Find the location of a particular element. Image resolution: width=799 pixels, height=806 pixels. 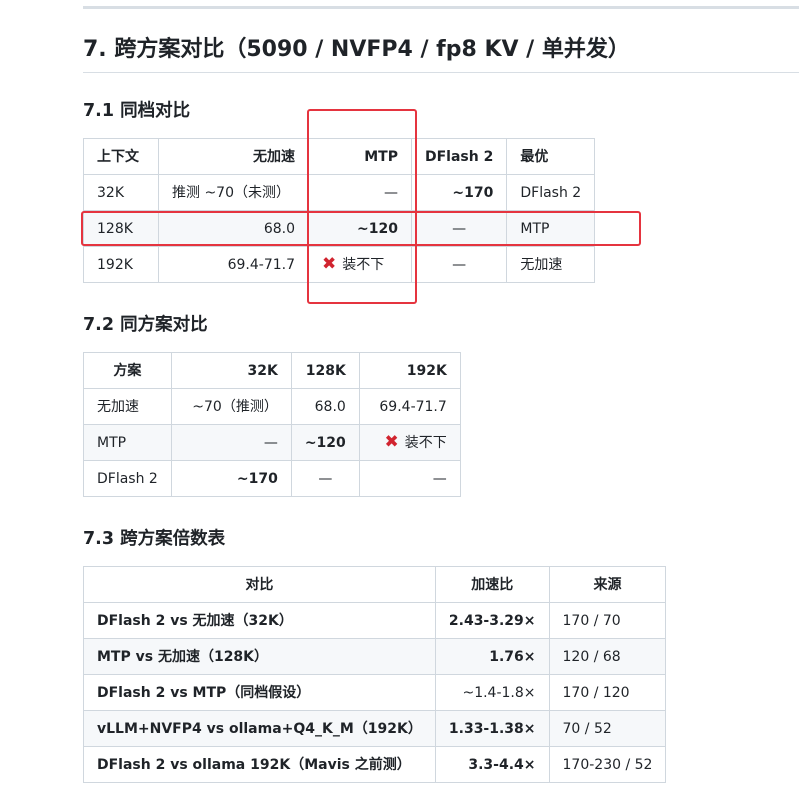

subsection-title-7-3: 7.3 跨方案倍数表 is located at coordinates (154, 539).